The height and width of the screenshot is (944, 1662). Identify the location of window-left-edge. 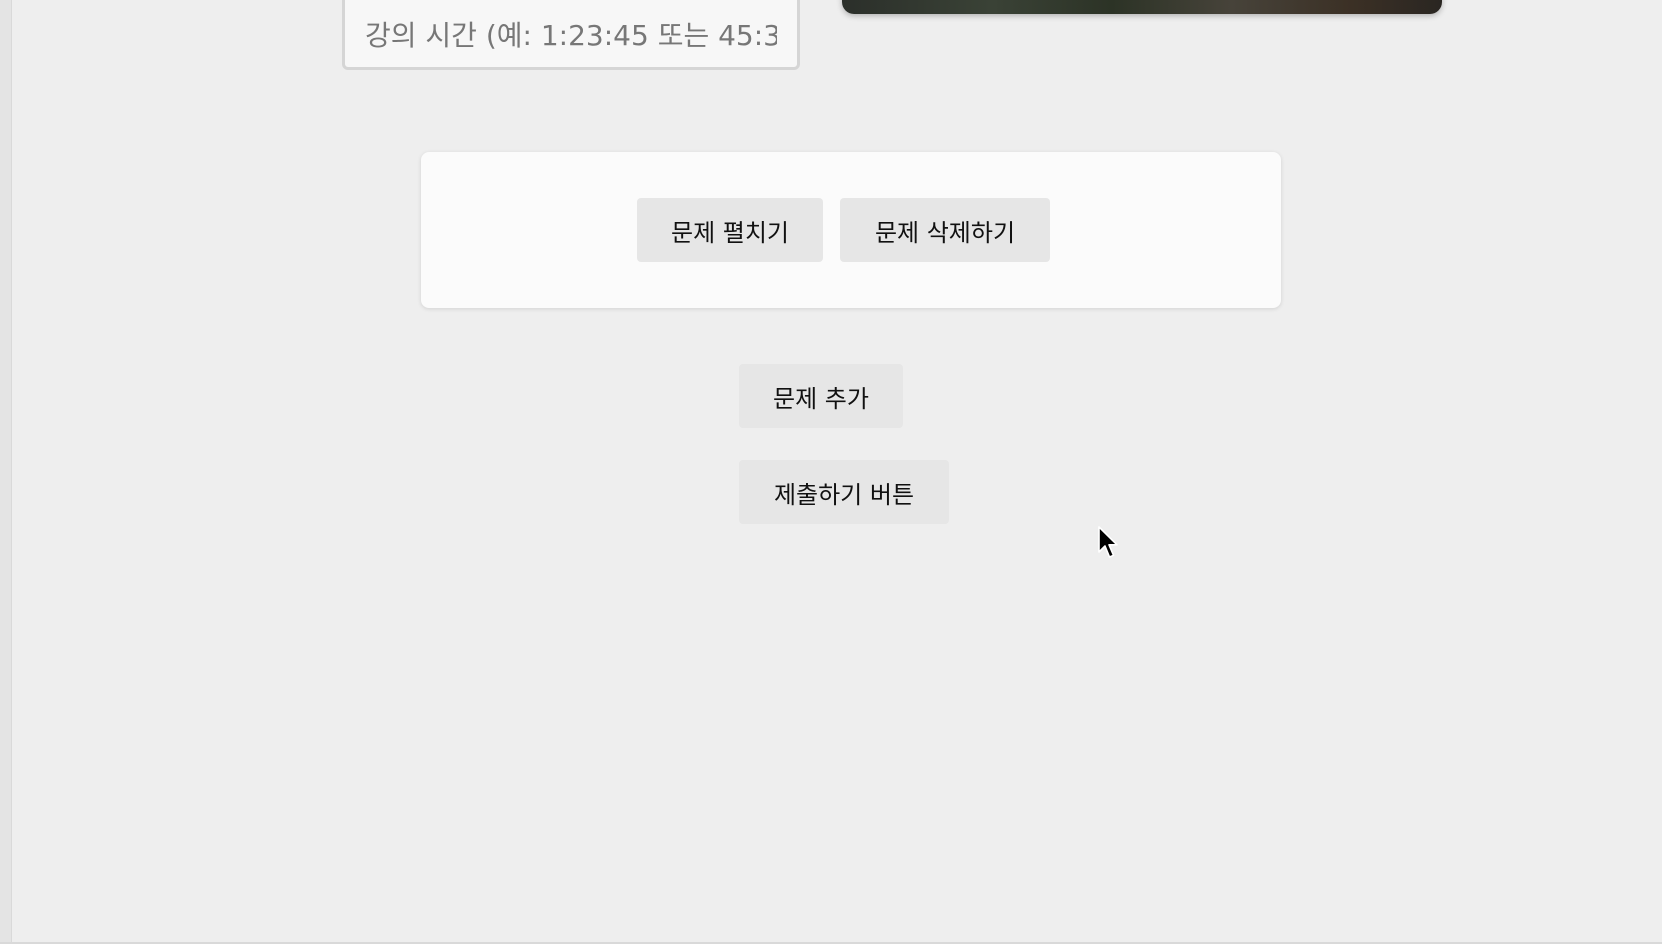
(6, 472).